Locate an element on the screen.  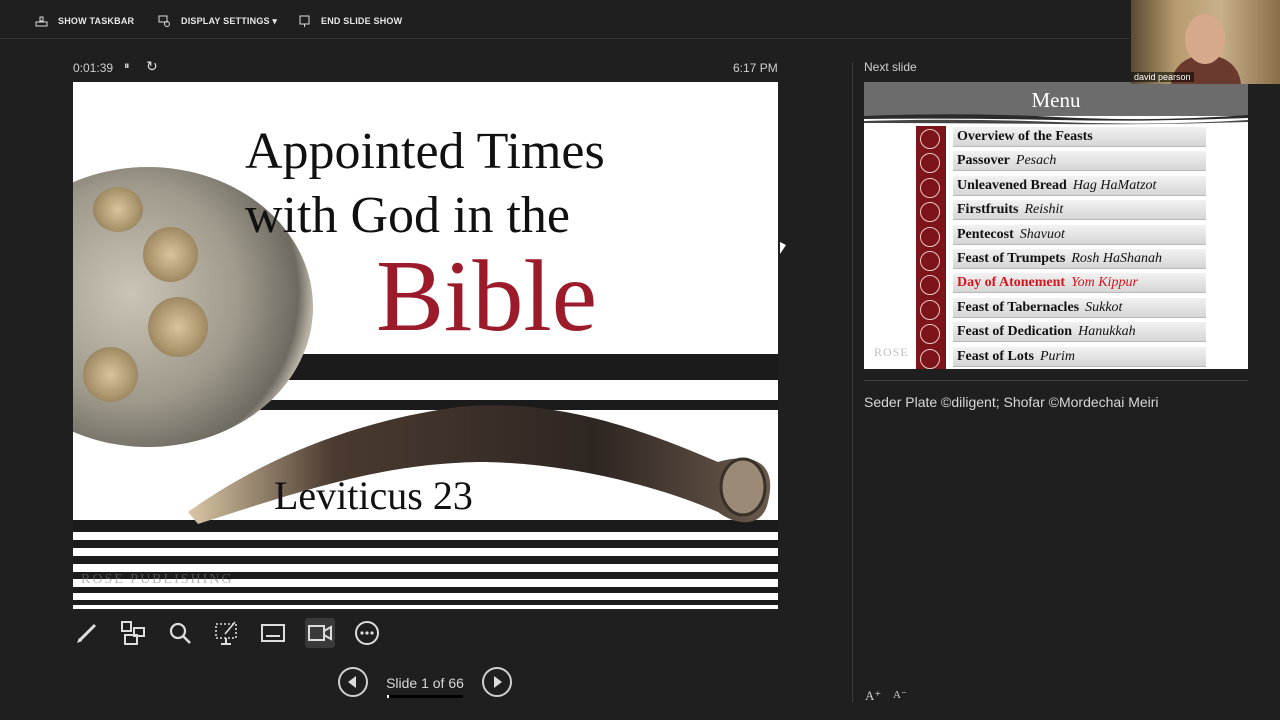
subtitles-button is located at coordinates (273, 633).